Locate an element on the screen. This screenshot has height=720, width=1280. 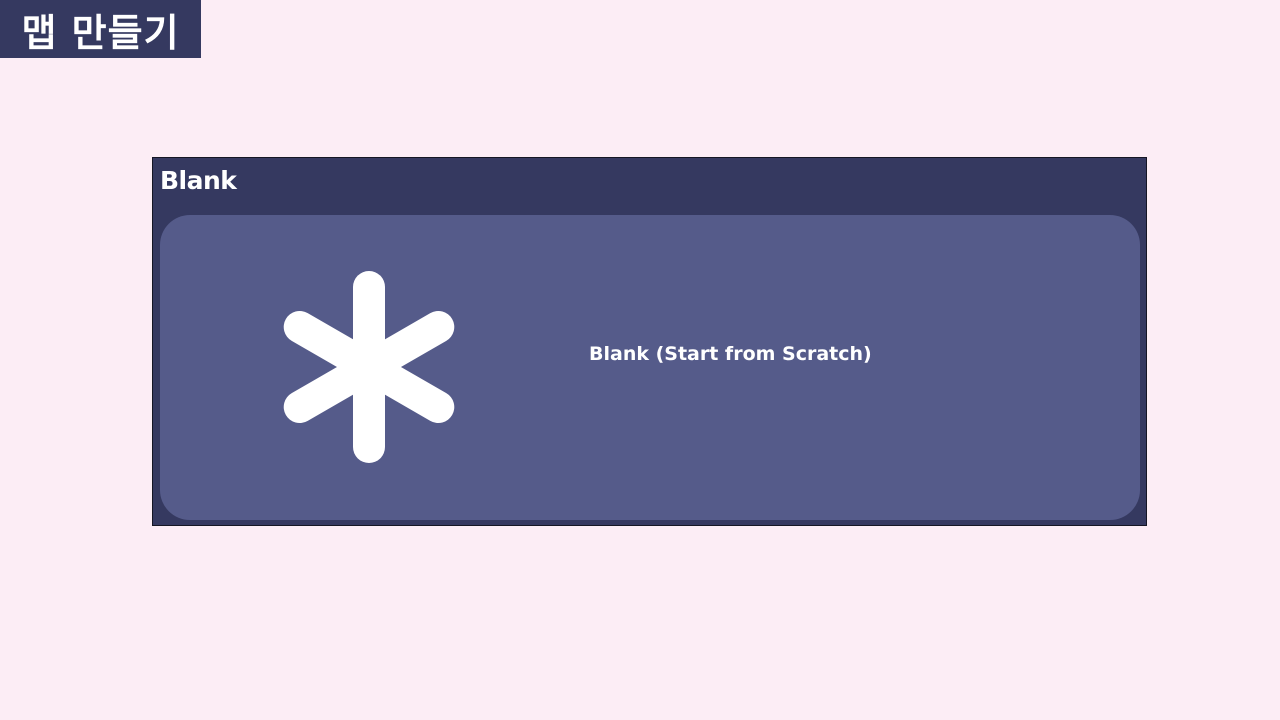
page-title: 맵 만들기 is located at coordinates (100, 29).